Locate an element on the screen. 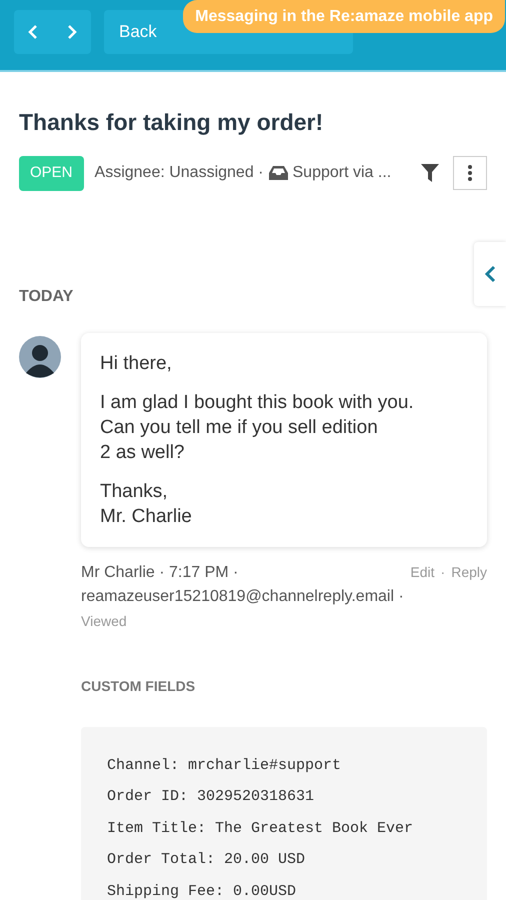 This screenshot has height=900, width=506. vertical-dots-icon is located at coordinates (470, 173).